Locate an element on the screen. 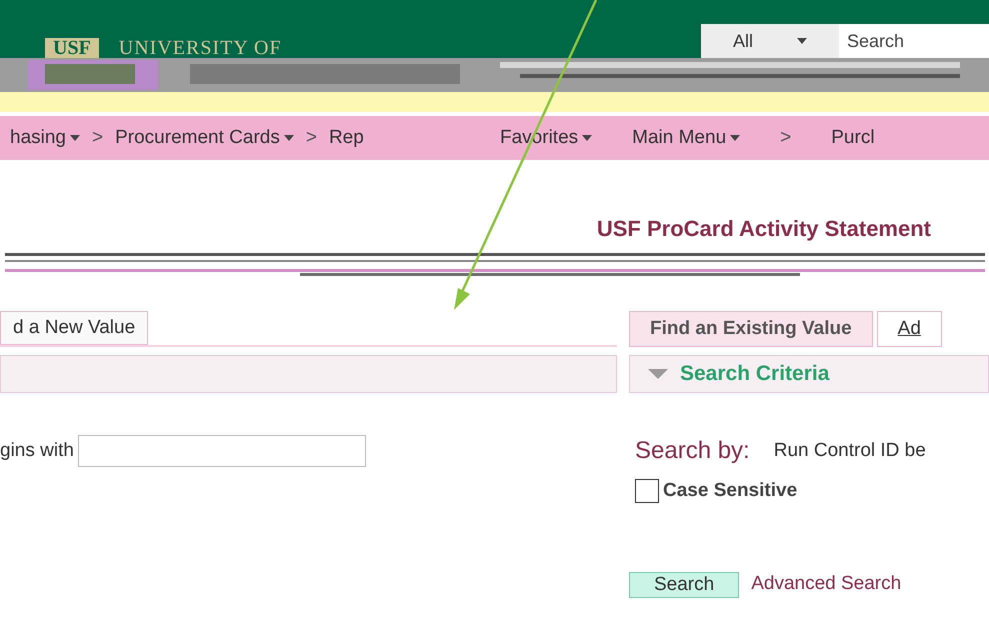 Image resolution: width=989 pixels, height=637 pixels. search-field: Search is located at coordinates (914, 41).